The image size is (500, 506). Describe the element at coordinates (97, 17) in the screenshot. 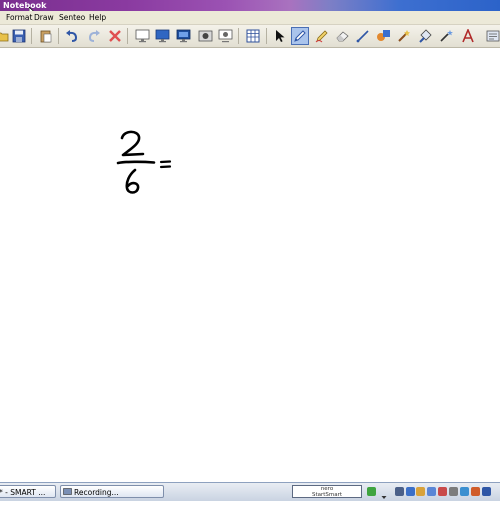

I see `menu-help: Help` at that location.